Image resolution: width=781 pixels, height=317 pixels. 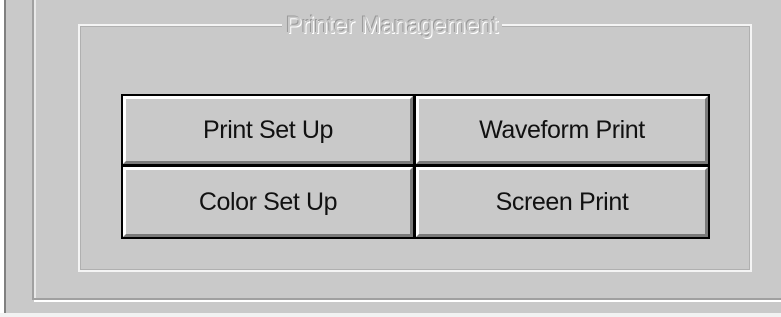 I want to click on screen-print-button: Screen Print, so click(x=562, y=202).